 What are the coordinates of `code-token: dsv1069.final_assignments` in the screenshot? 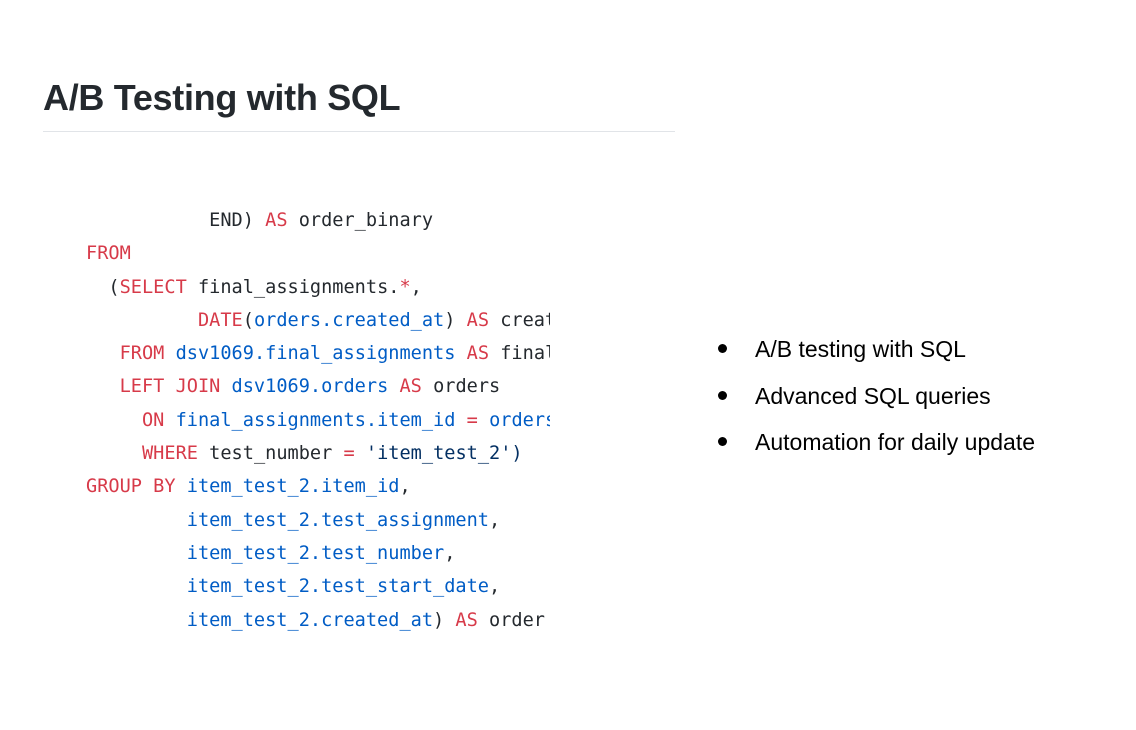 It's located at (315, 354).